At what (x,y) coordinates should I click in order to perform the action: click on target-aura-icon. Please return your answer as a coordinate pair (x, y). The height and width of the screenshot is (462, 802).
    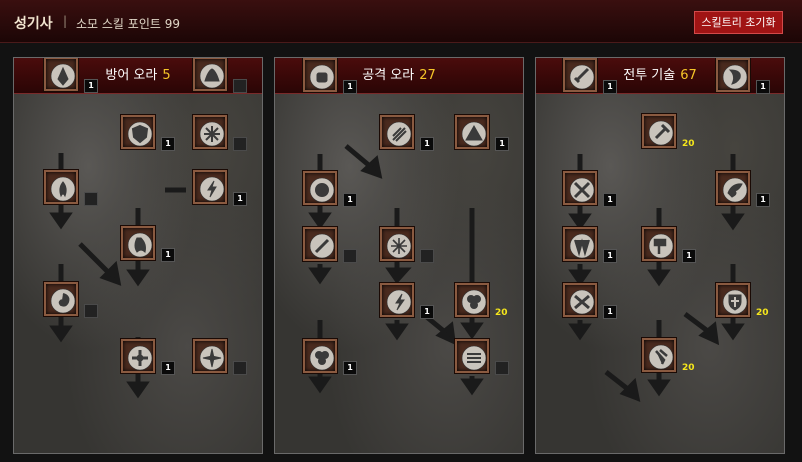
    Looking at the image, I should click on (322, 190).